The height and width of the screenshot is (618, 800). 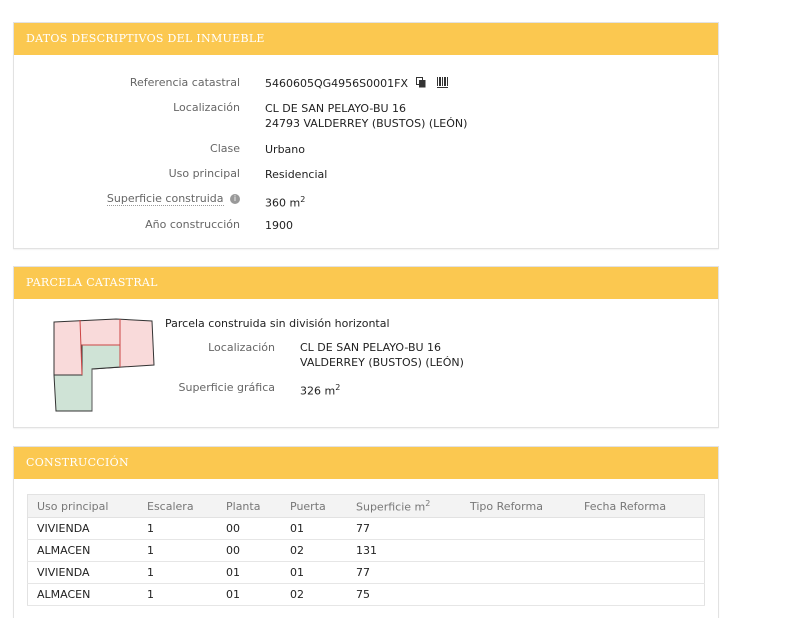 I want to click on referencia-text: 5460605QG4956S0001FX, so click(x=337, y=83).